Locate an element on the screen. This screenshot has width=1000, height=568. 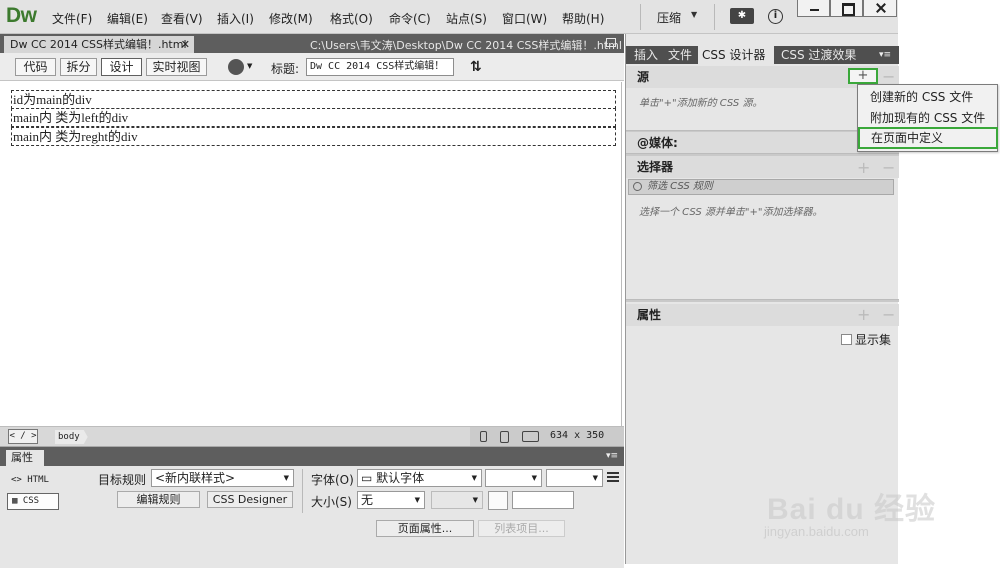
phone-size-icon is located at coordinates (483, 436).